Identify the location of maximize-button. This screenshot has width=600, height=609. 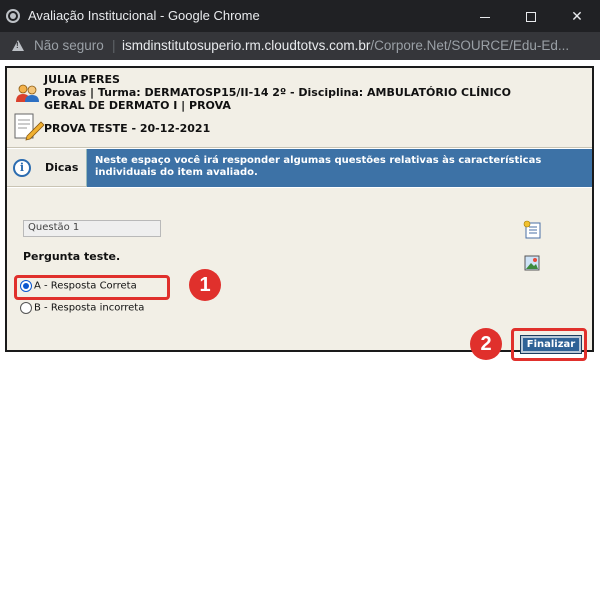
(531, 16).